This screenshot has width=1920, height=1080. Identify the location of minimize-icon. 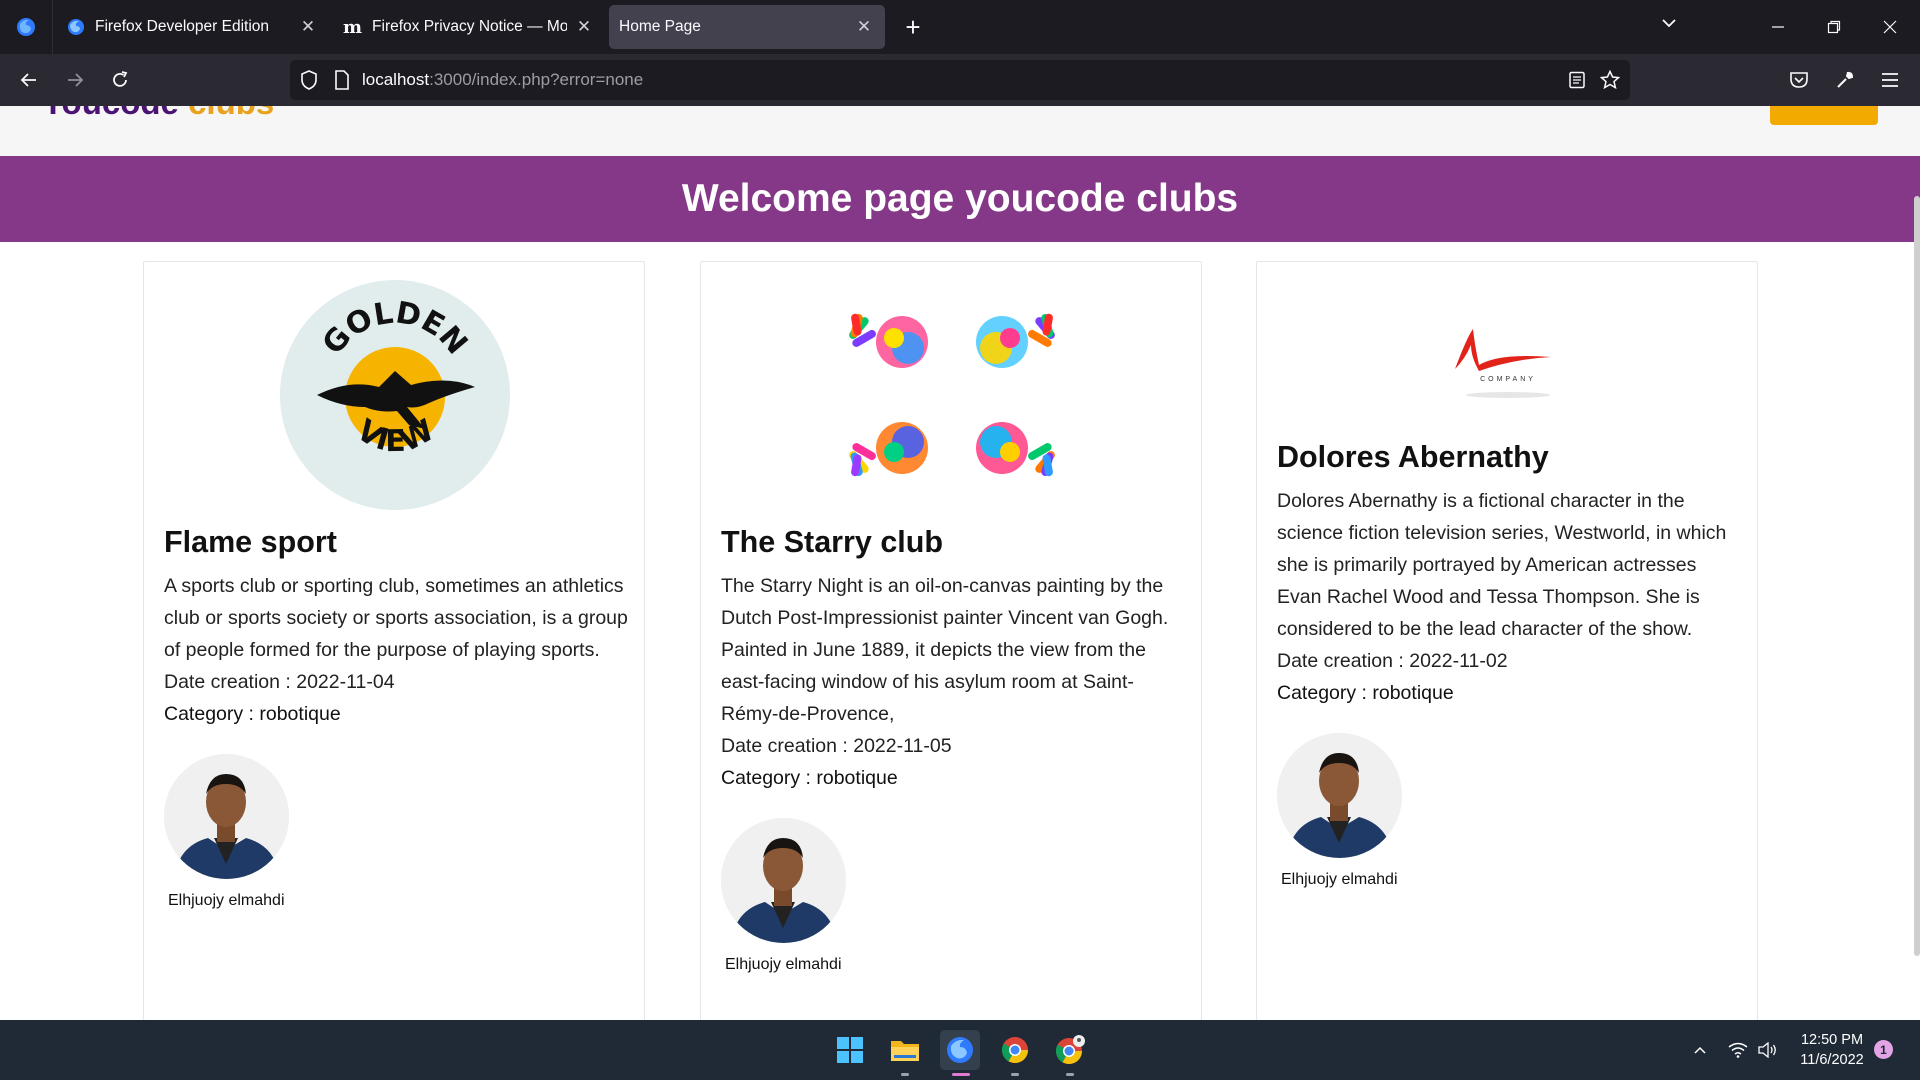
(1778, 27).